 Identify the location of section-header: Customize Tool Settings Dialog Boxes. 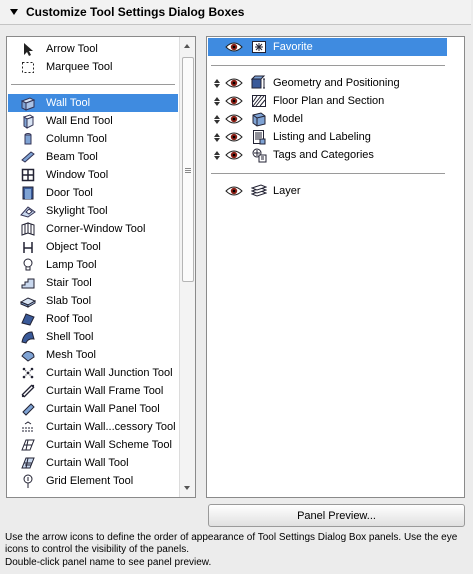
(235, 12).